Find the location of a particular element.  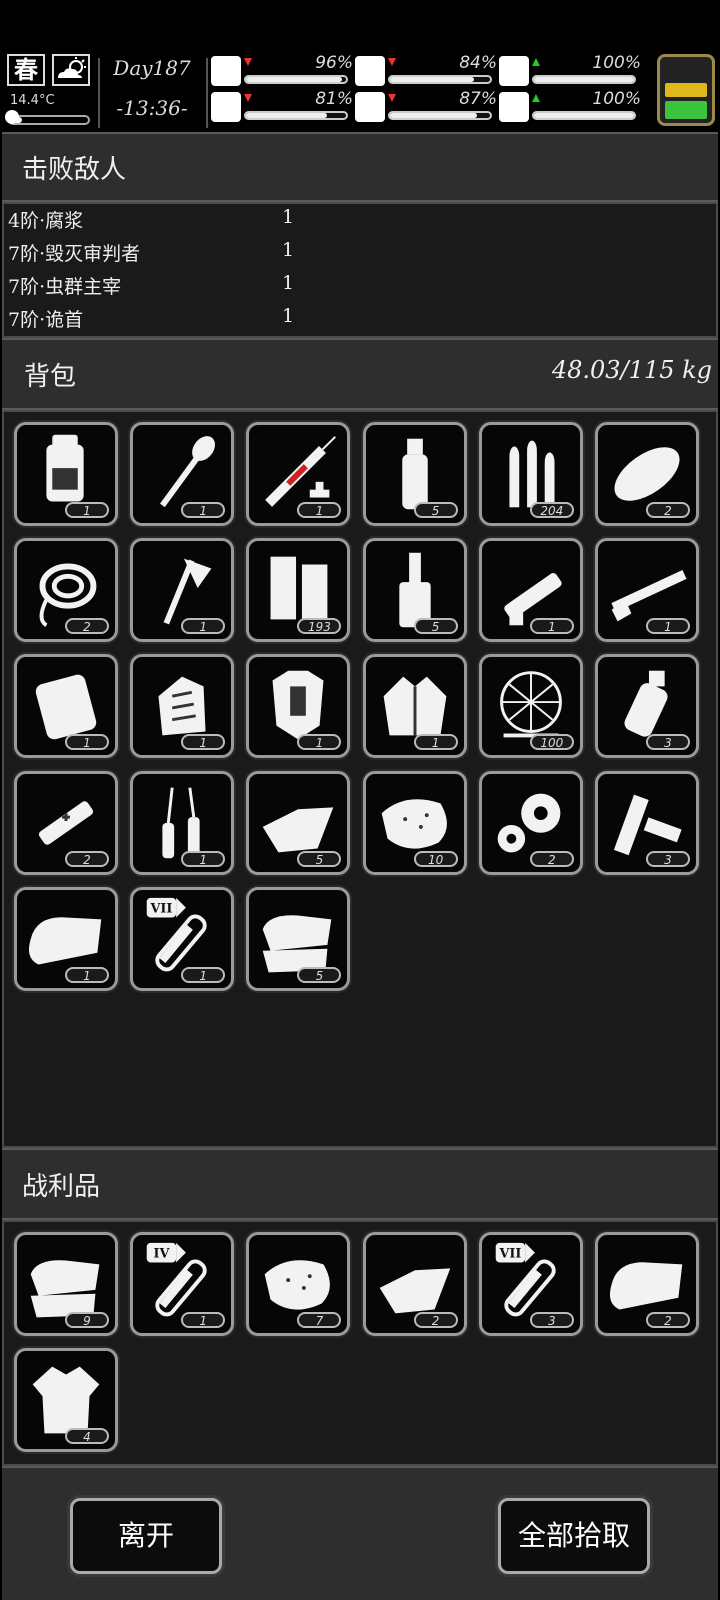

backpack-item-slot: 204 is located at coordinates (530, 474).